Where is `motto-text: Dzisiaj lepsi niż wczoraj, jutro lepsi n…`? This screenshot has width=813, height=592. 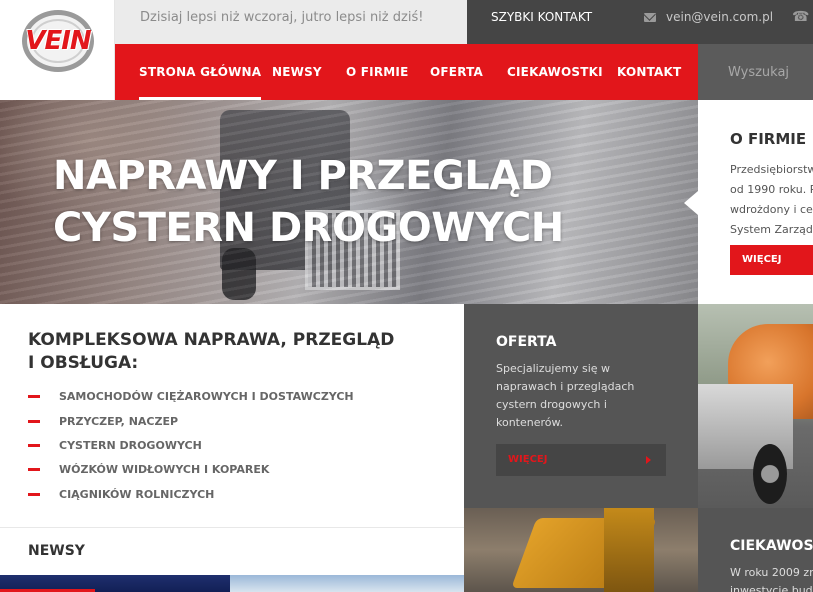 motto-text: Dzisiaj lepsi niż wczoraj, jutro lepsi n… is located at coordinates (282, 17).